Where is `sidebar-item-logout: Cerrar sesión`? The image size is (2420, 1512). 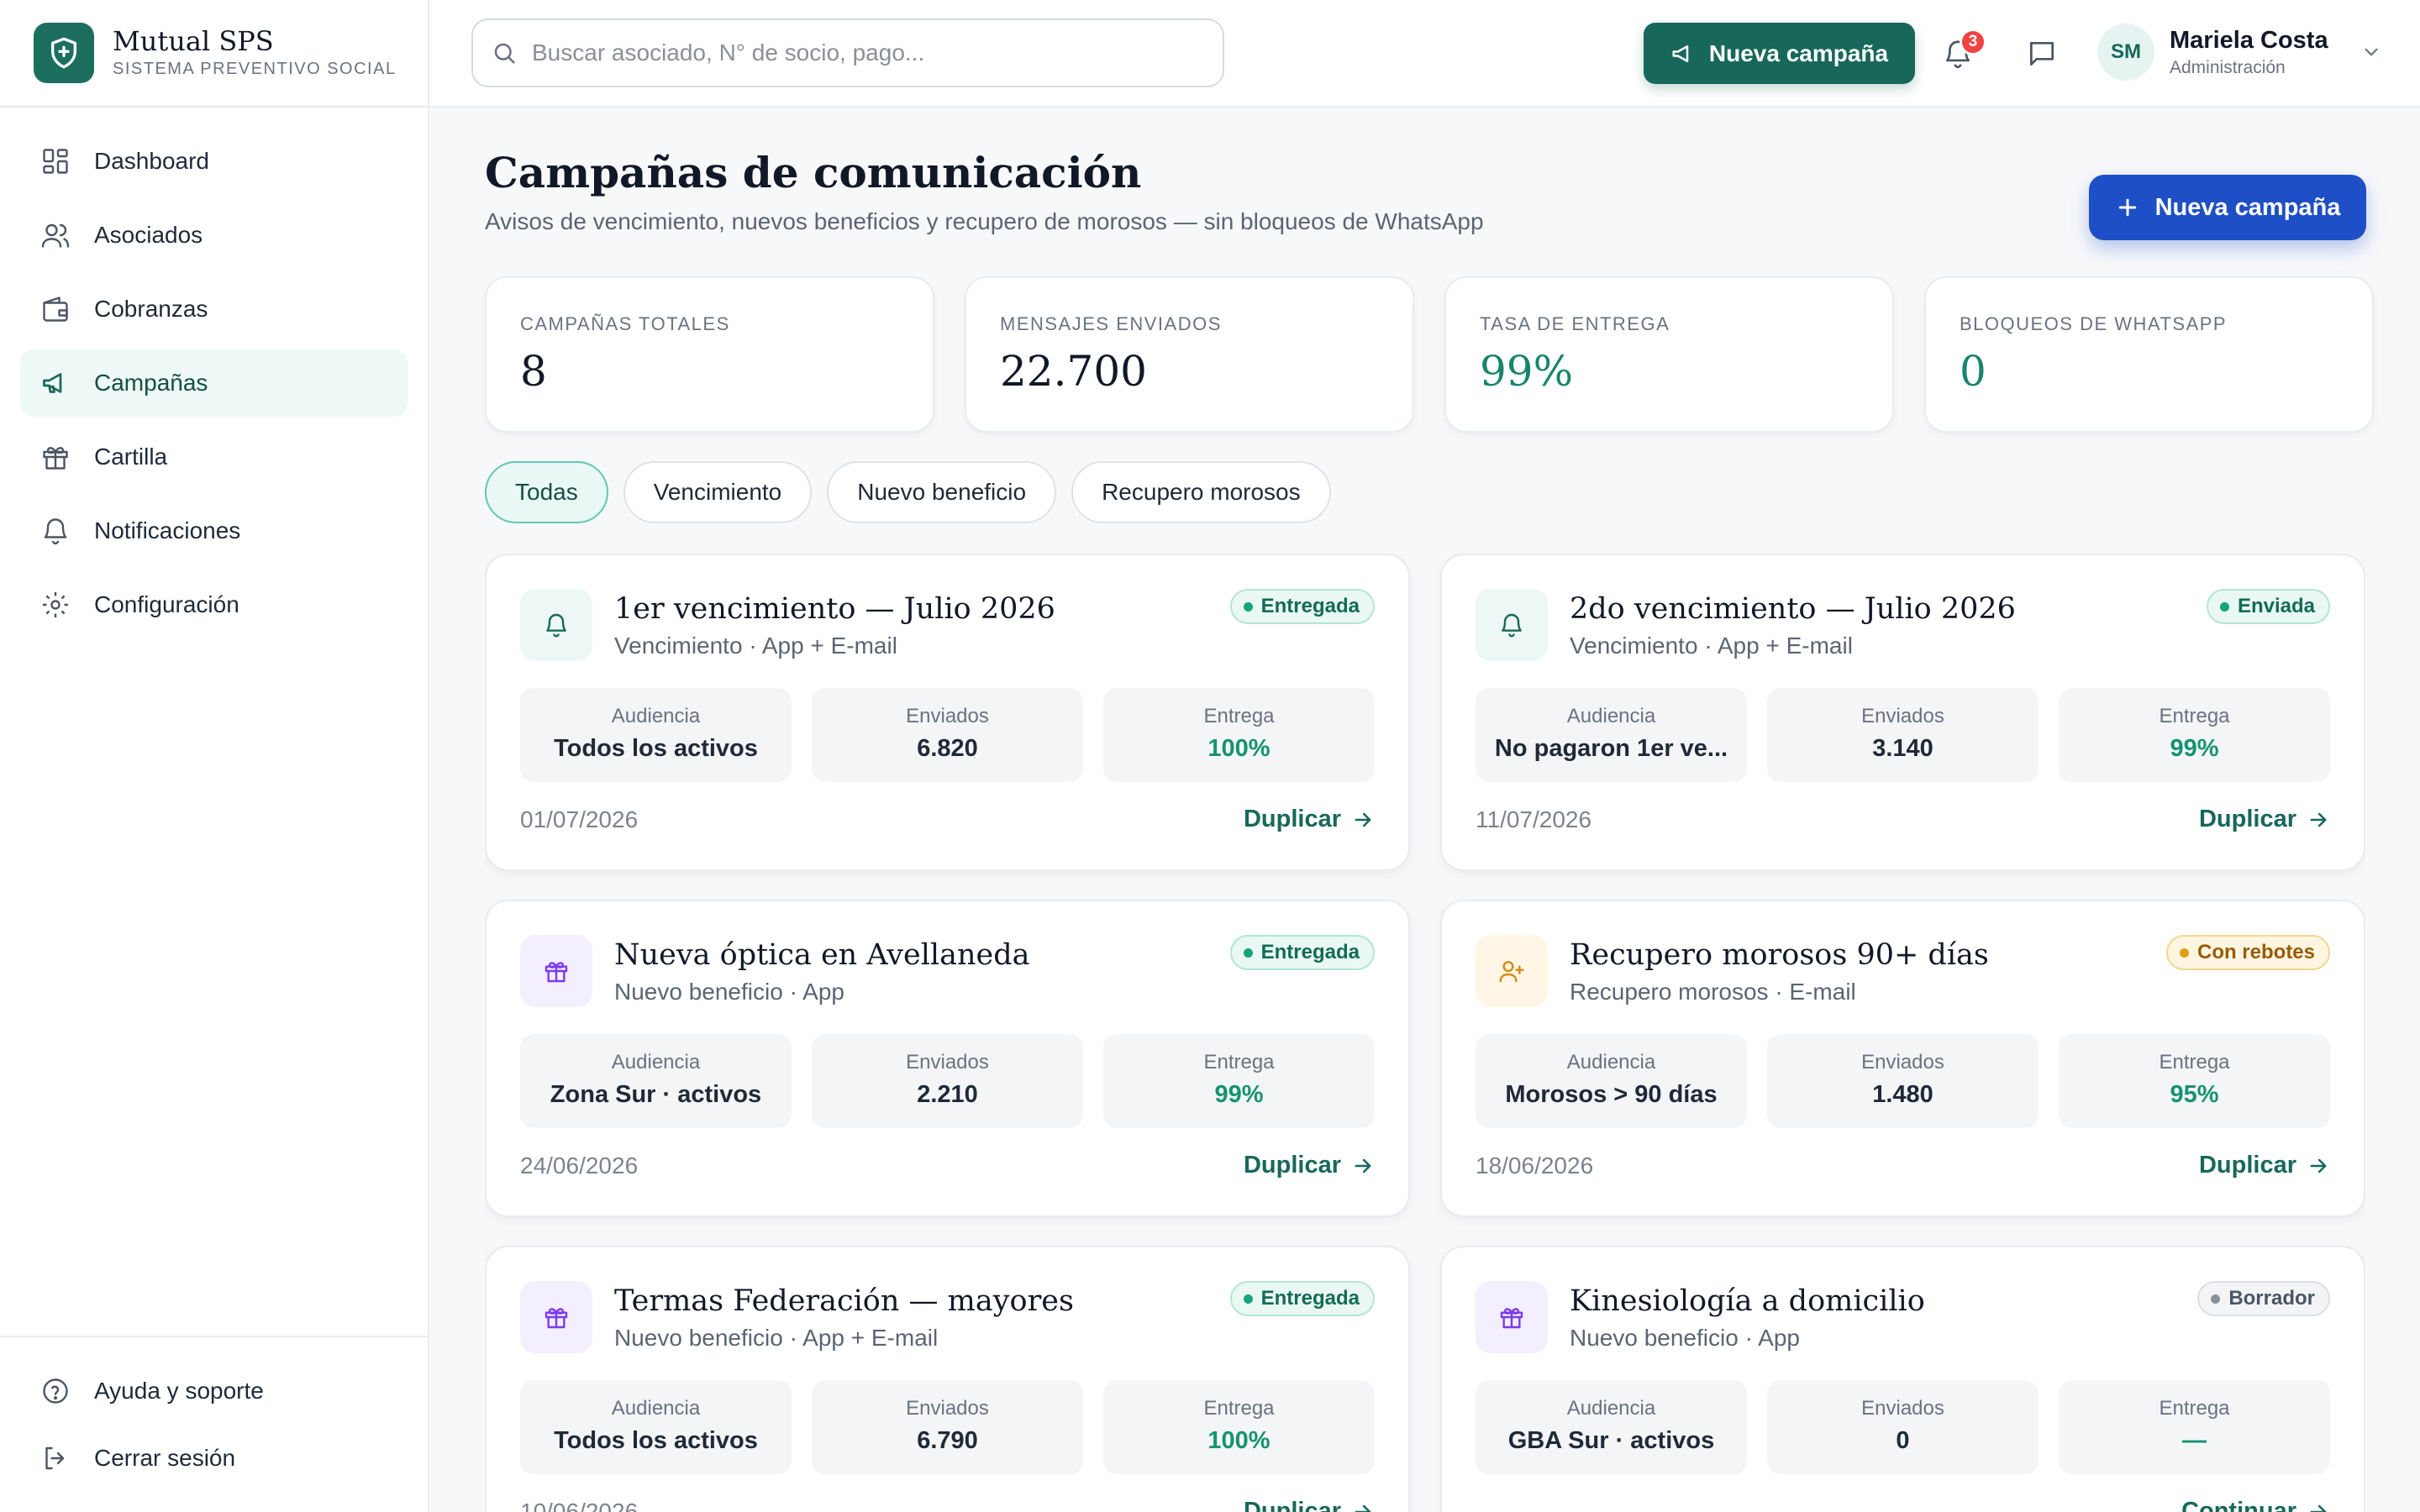
sidebar-item-logout: Cerrar sesión is located at coordinates (214, 1458).